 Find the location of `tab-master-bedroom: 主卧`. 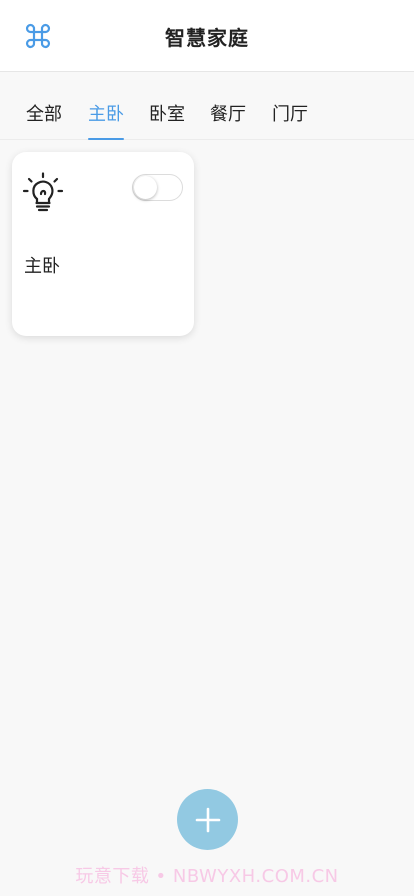

tab-master-bedroom: 主卧 is located at coordinates (106, 120).